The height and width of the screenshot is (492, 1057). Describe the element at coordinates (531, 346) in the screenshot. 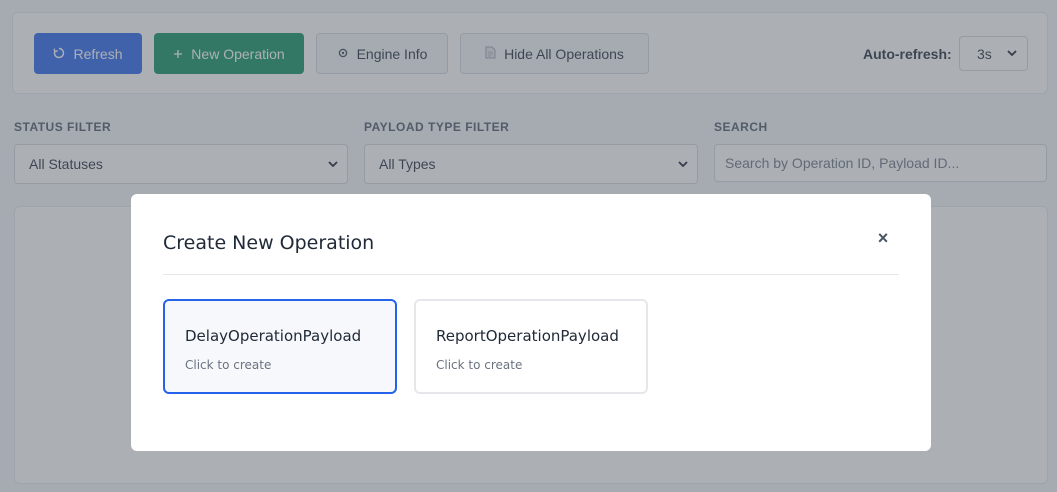

I see `payload-type-card-report: ReportOperationPayload Click to create` at that location.